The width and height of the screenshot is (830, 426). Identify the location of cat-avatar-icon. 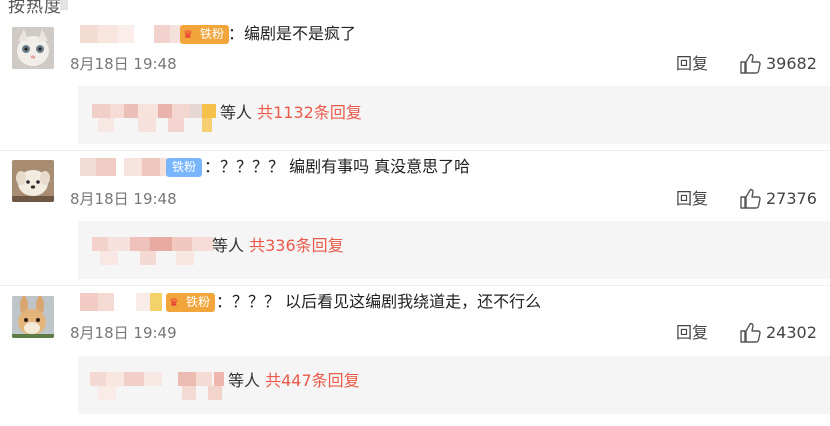
(33, 48).